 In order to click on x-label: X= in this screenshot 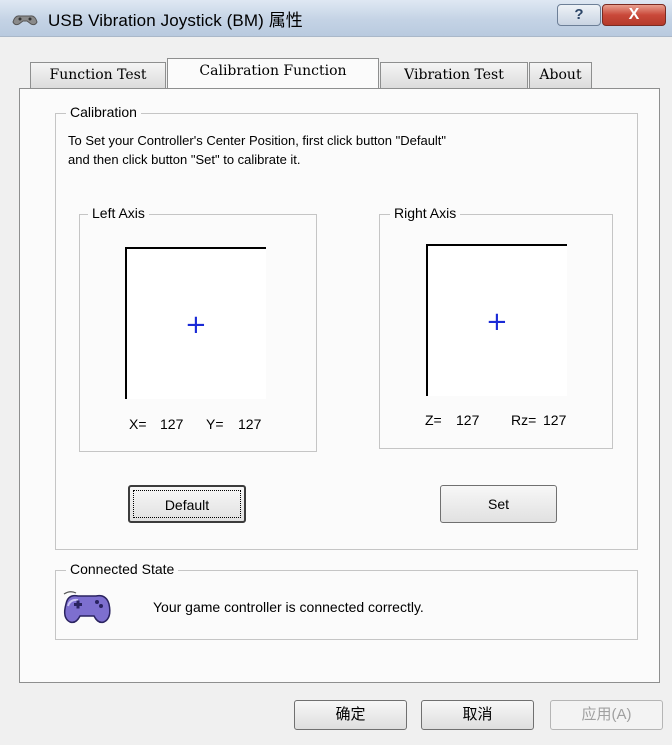, I will do `click(138, 424)`.